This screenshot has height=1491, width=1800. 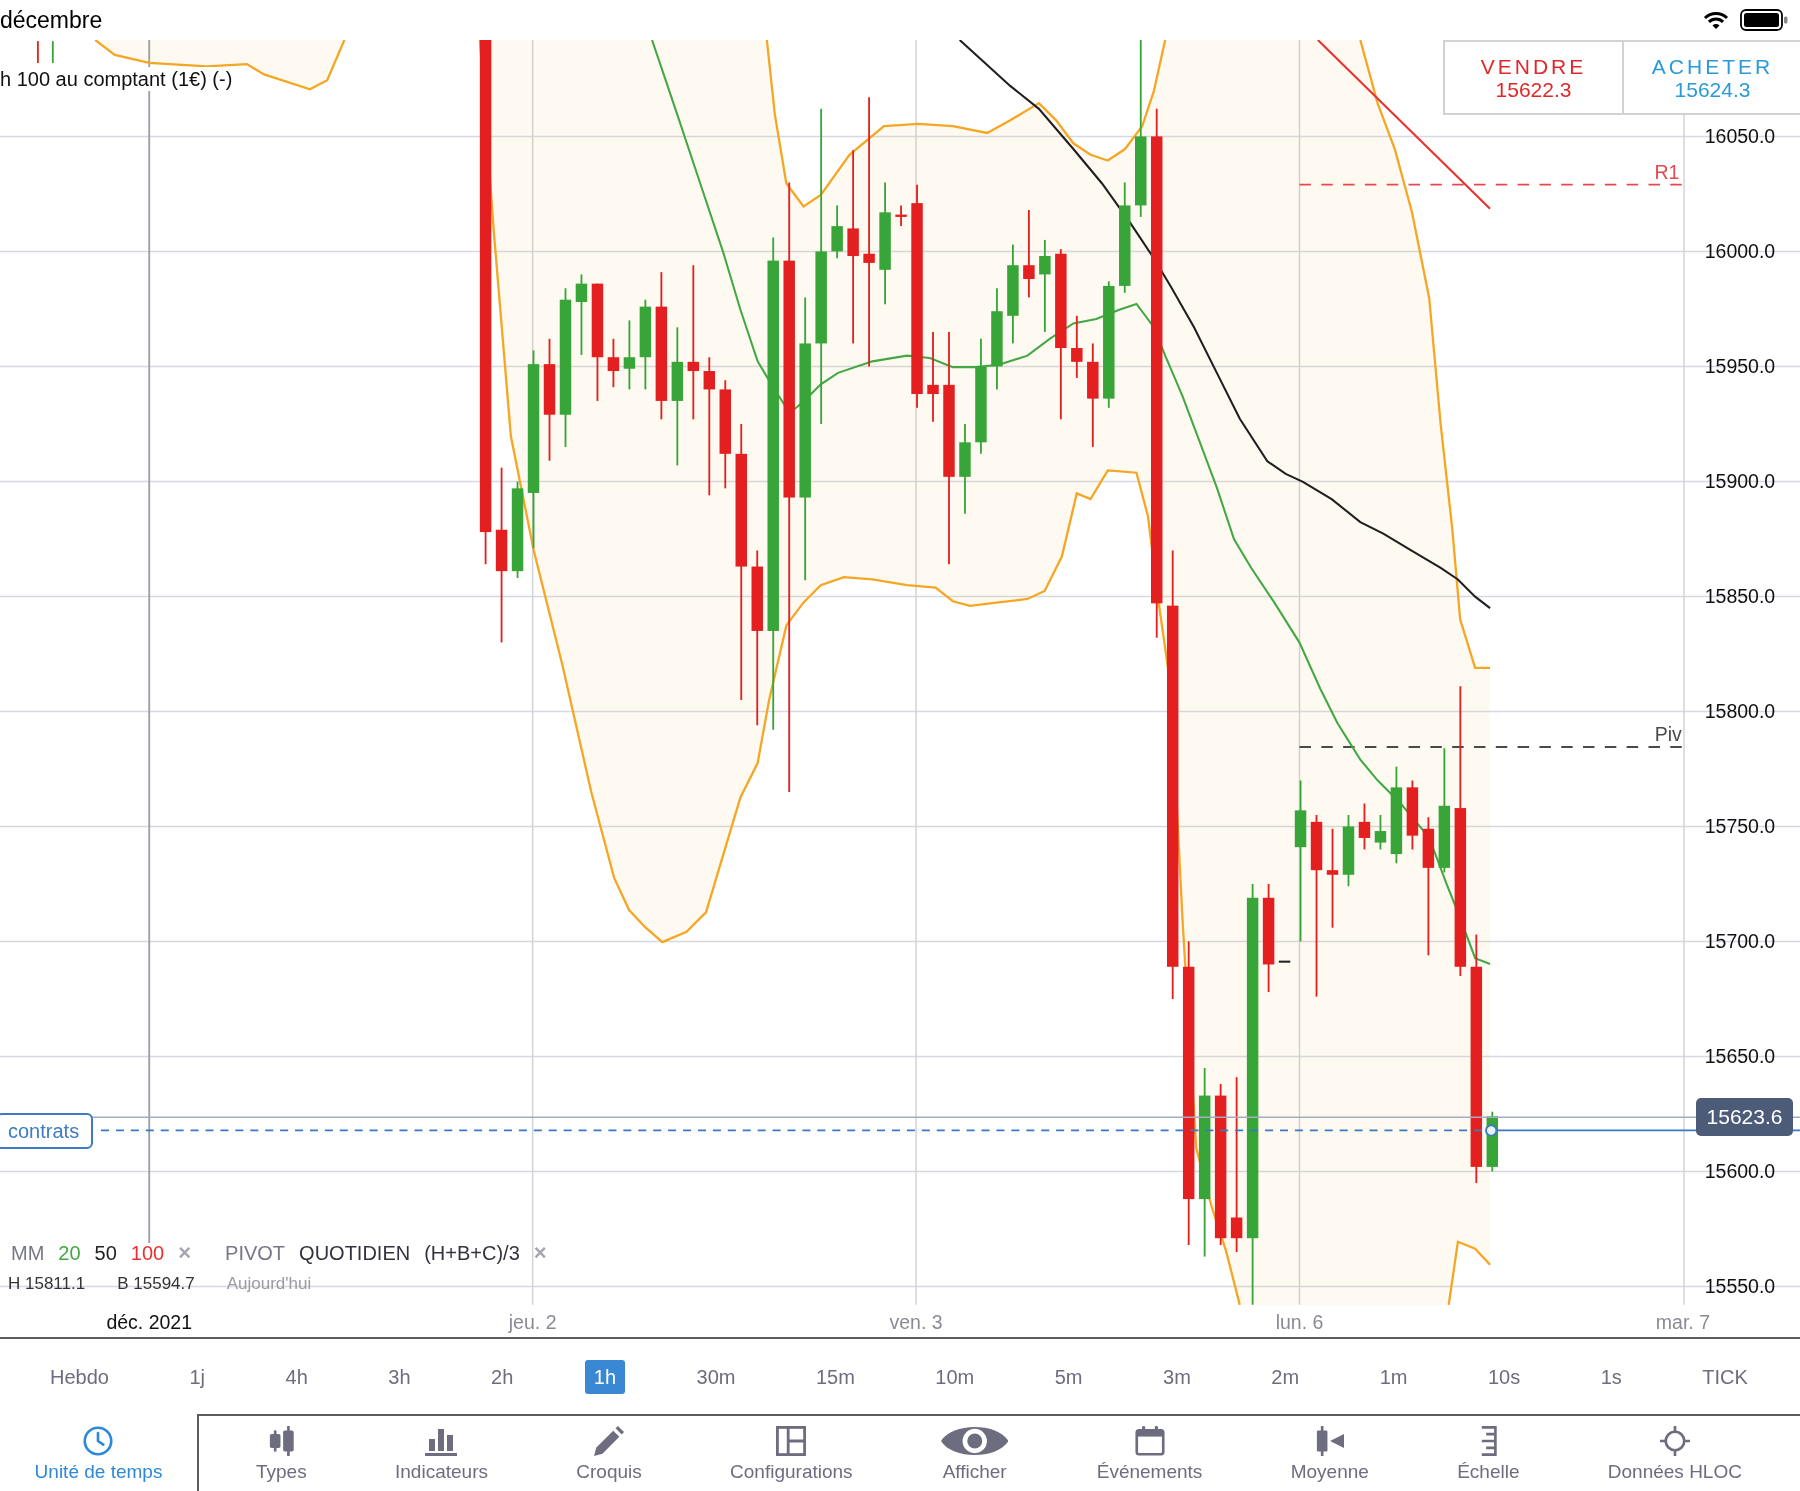 I want to click on period-label: Aujourd'hui, so click(x=269, y=1284).